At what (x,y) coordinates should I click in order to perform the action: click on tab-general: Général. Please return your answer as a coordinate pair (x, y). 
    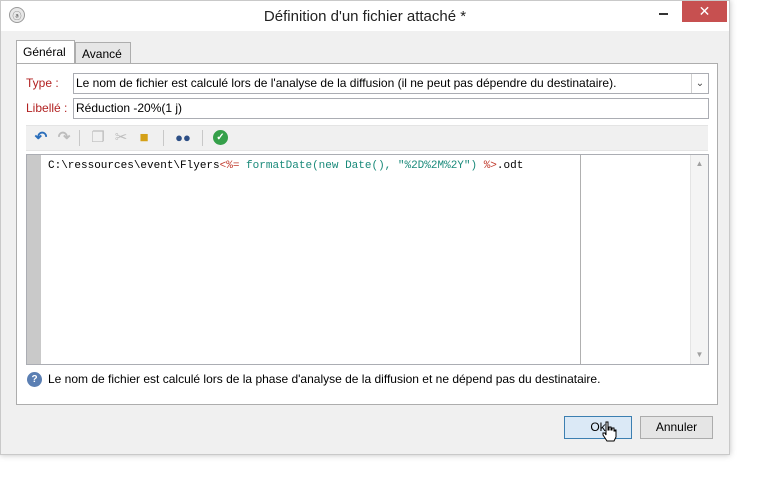
    Looking at the image, I should click on (45, 52).